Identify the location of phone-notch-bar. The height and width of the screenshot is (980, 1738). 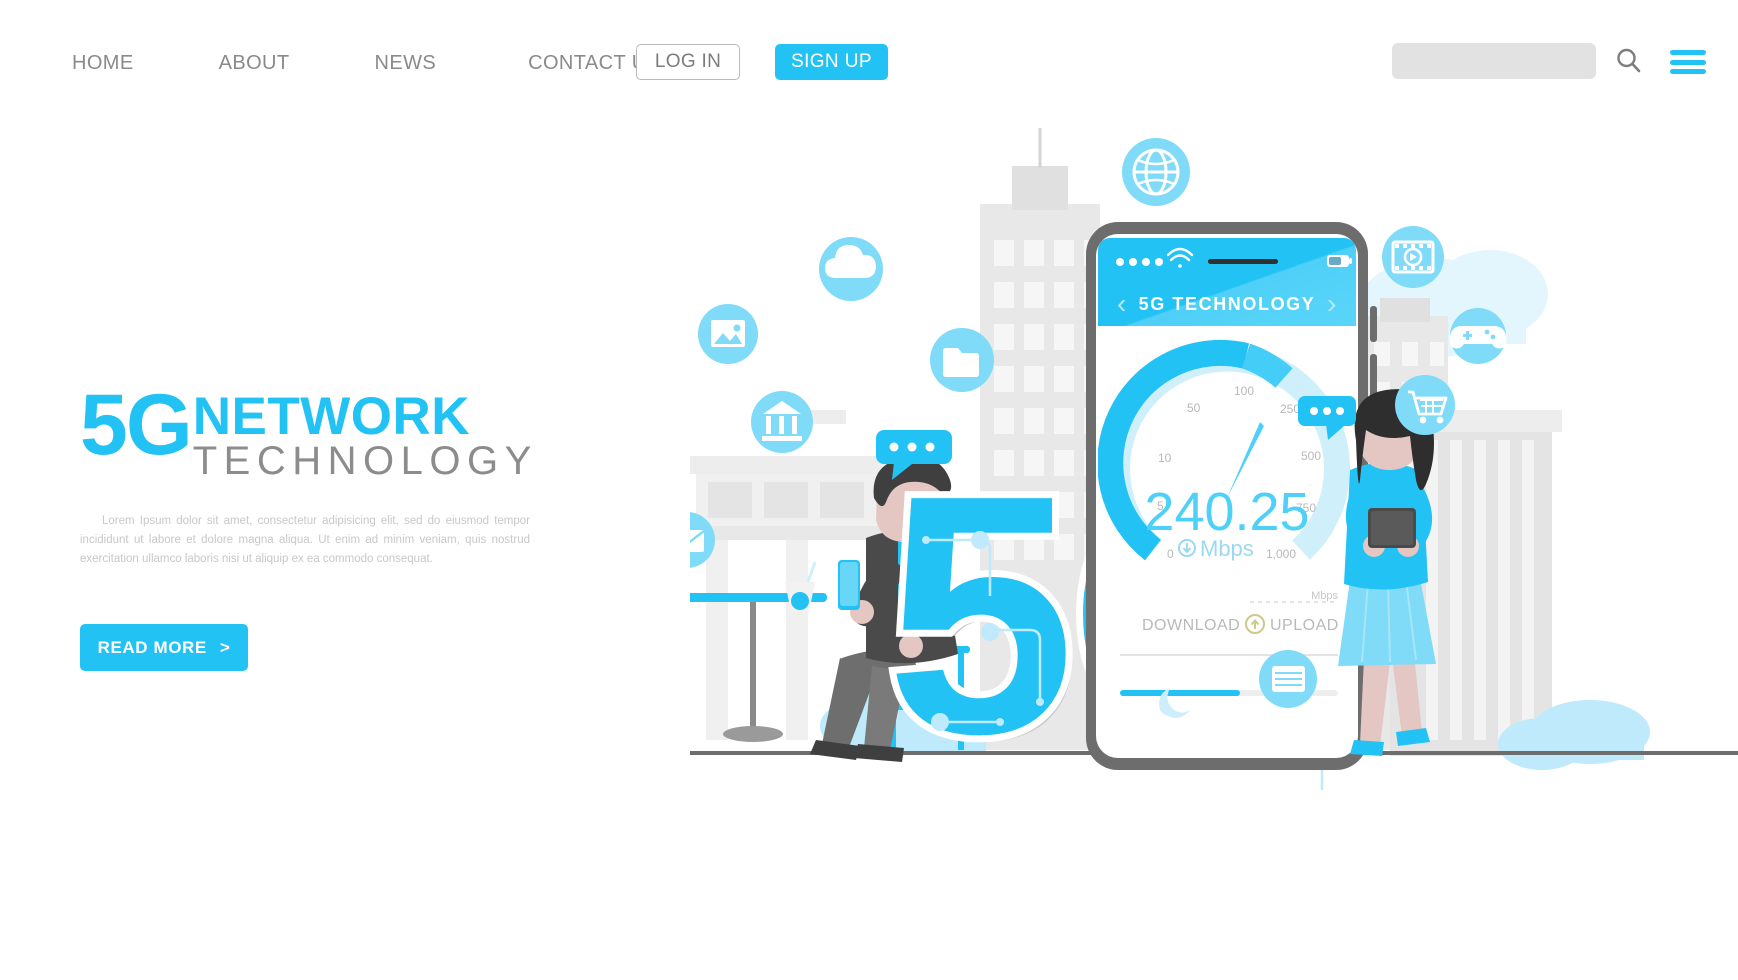
(1243, 261).